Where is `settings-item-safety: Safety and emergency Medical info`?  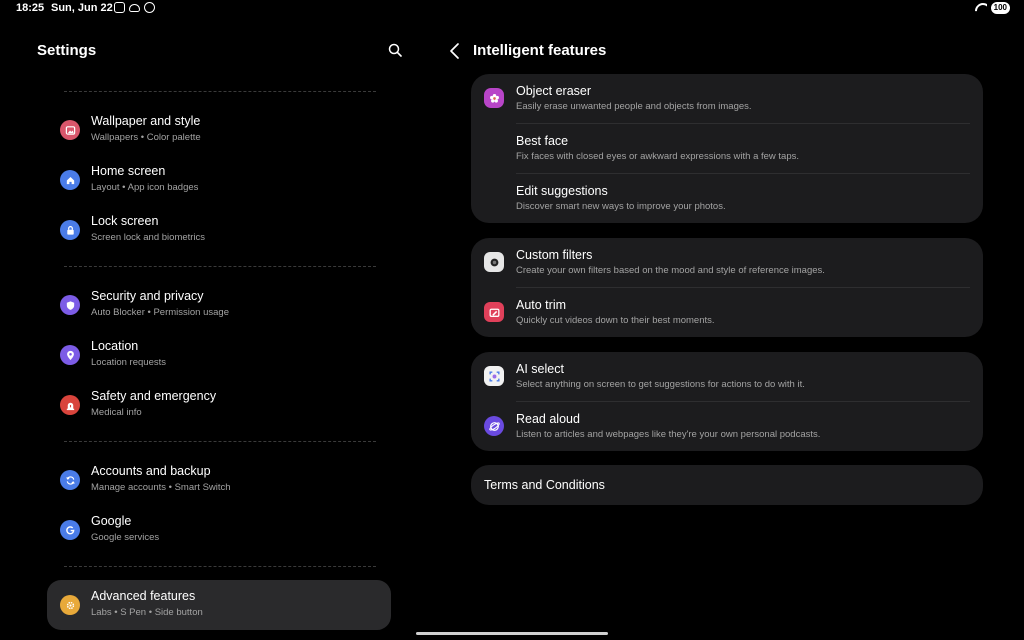 settings-item-safety: Safety and emergency Medical info is located at coordinates (219, 405).